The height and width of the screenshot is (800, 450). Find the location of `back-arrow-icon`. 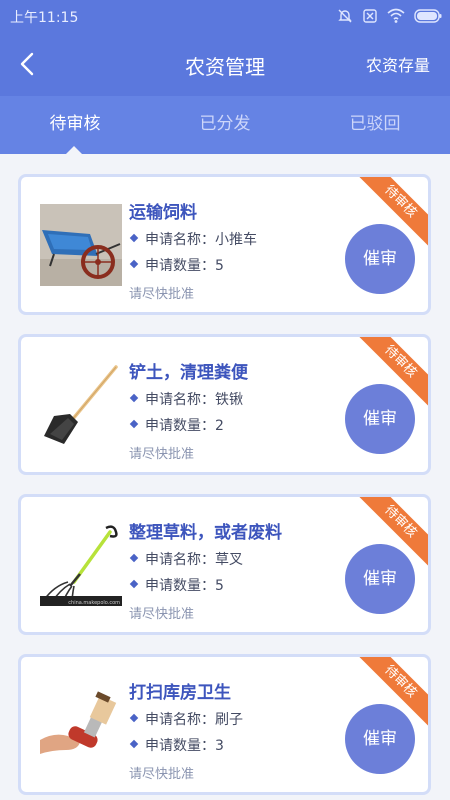

back-arrow-icon is located at coordinates (27, 64).